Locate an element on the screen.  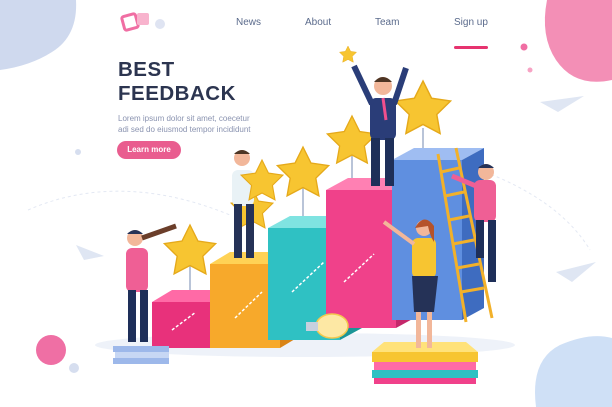
telescope-icon is located at coordinates (159, 232).